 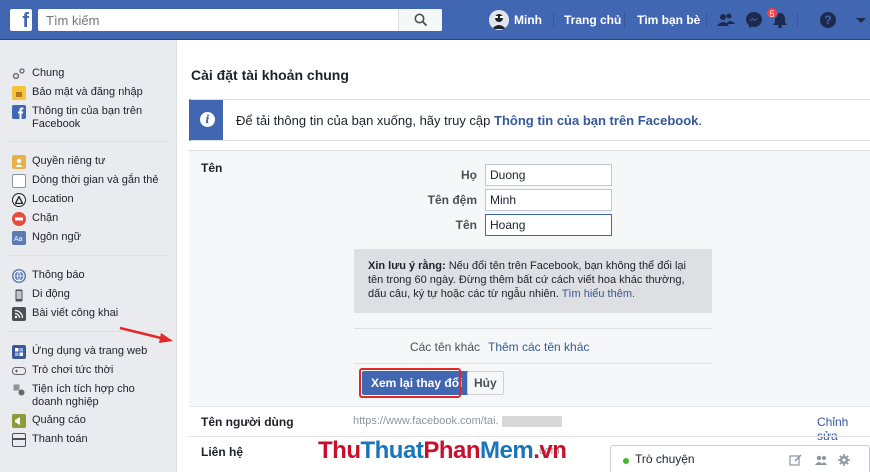 What do you see at coordinates (754, 20) in the screenshot?
I see `messenger-icon` at bounding box center [754, 20].